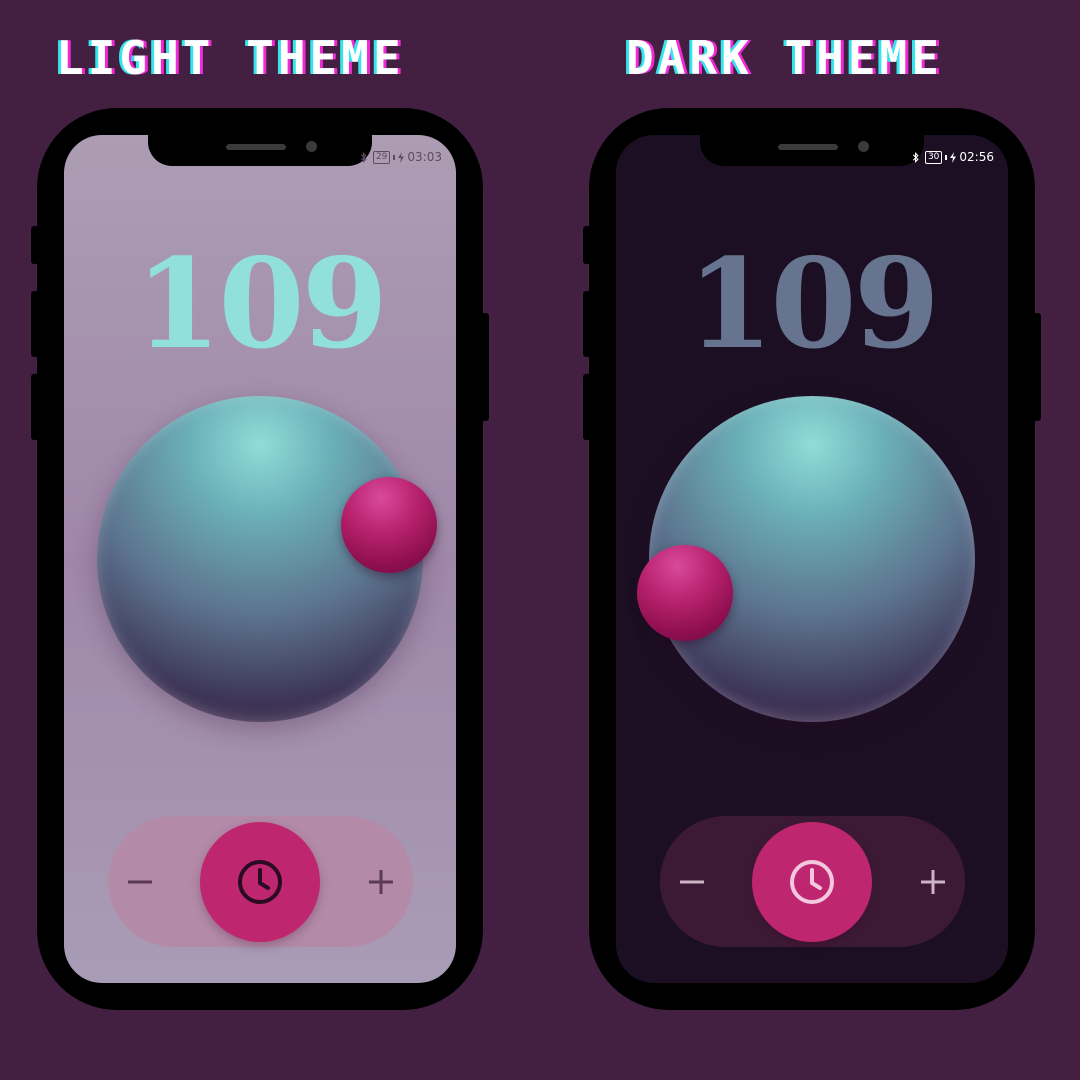 The image size is (1080, 1080). I want to click on status-time: 02:56, so click(976, 157).